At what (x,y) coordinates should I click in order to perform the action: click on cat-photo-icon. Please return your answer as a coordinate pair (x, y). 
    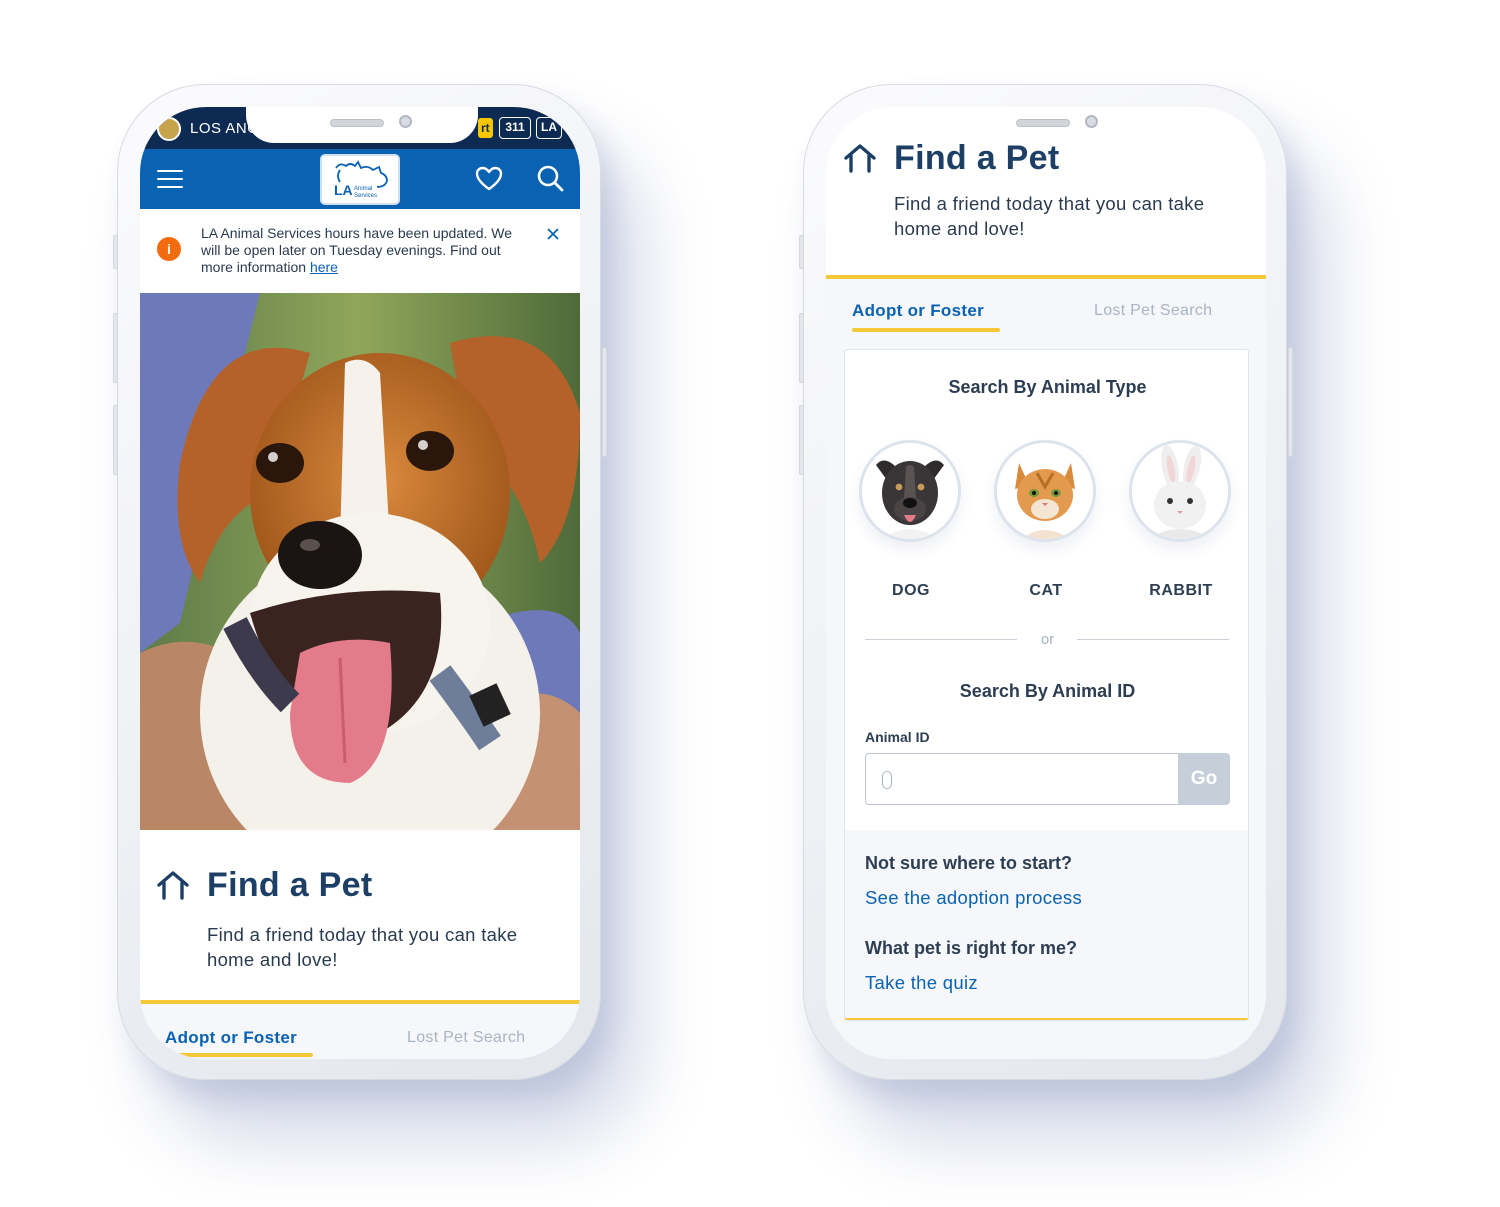
    Looking at the image, I should click on (1045, 491).